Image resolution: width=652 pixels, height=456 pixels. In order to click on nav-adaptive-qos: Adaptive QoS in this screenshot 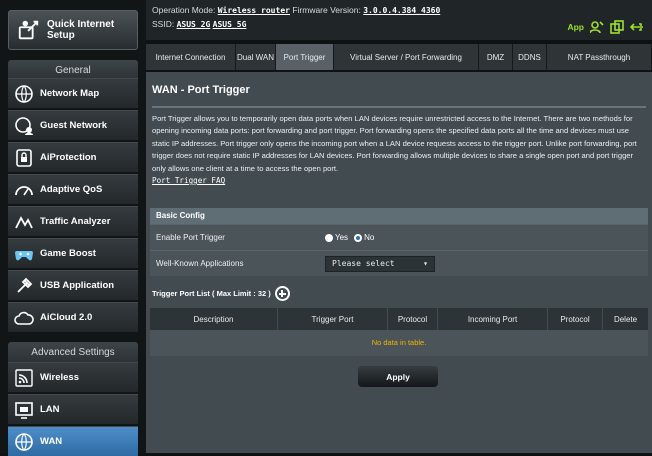, I will do `click(73, 189)`.